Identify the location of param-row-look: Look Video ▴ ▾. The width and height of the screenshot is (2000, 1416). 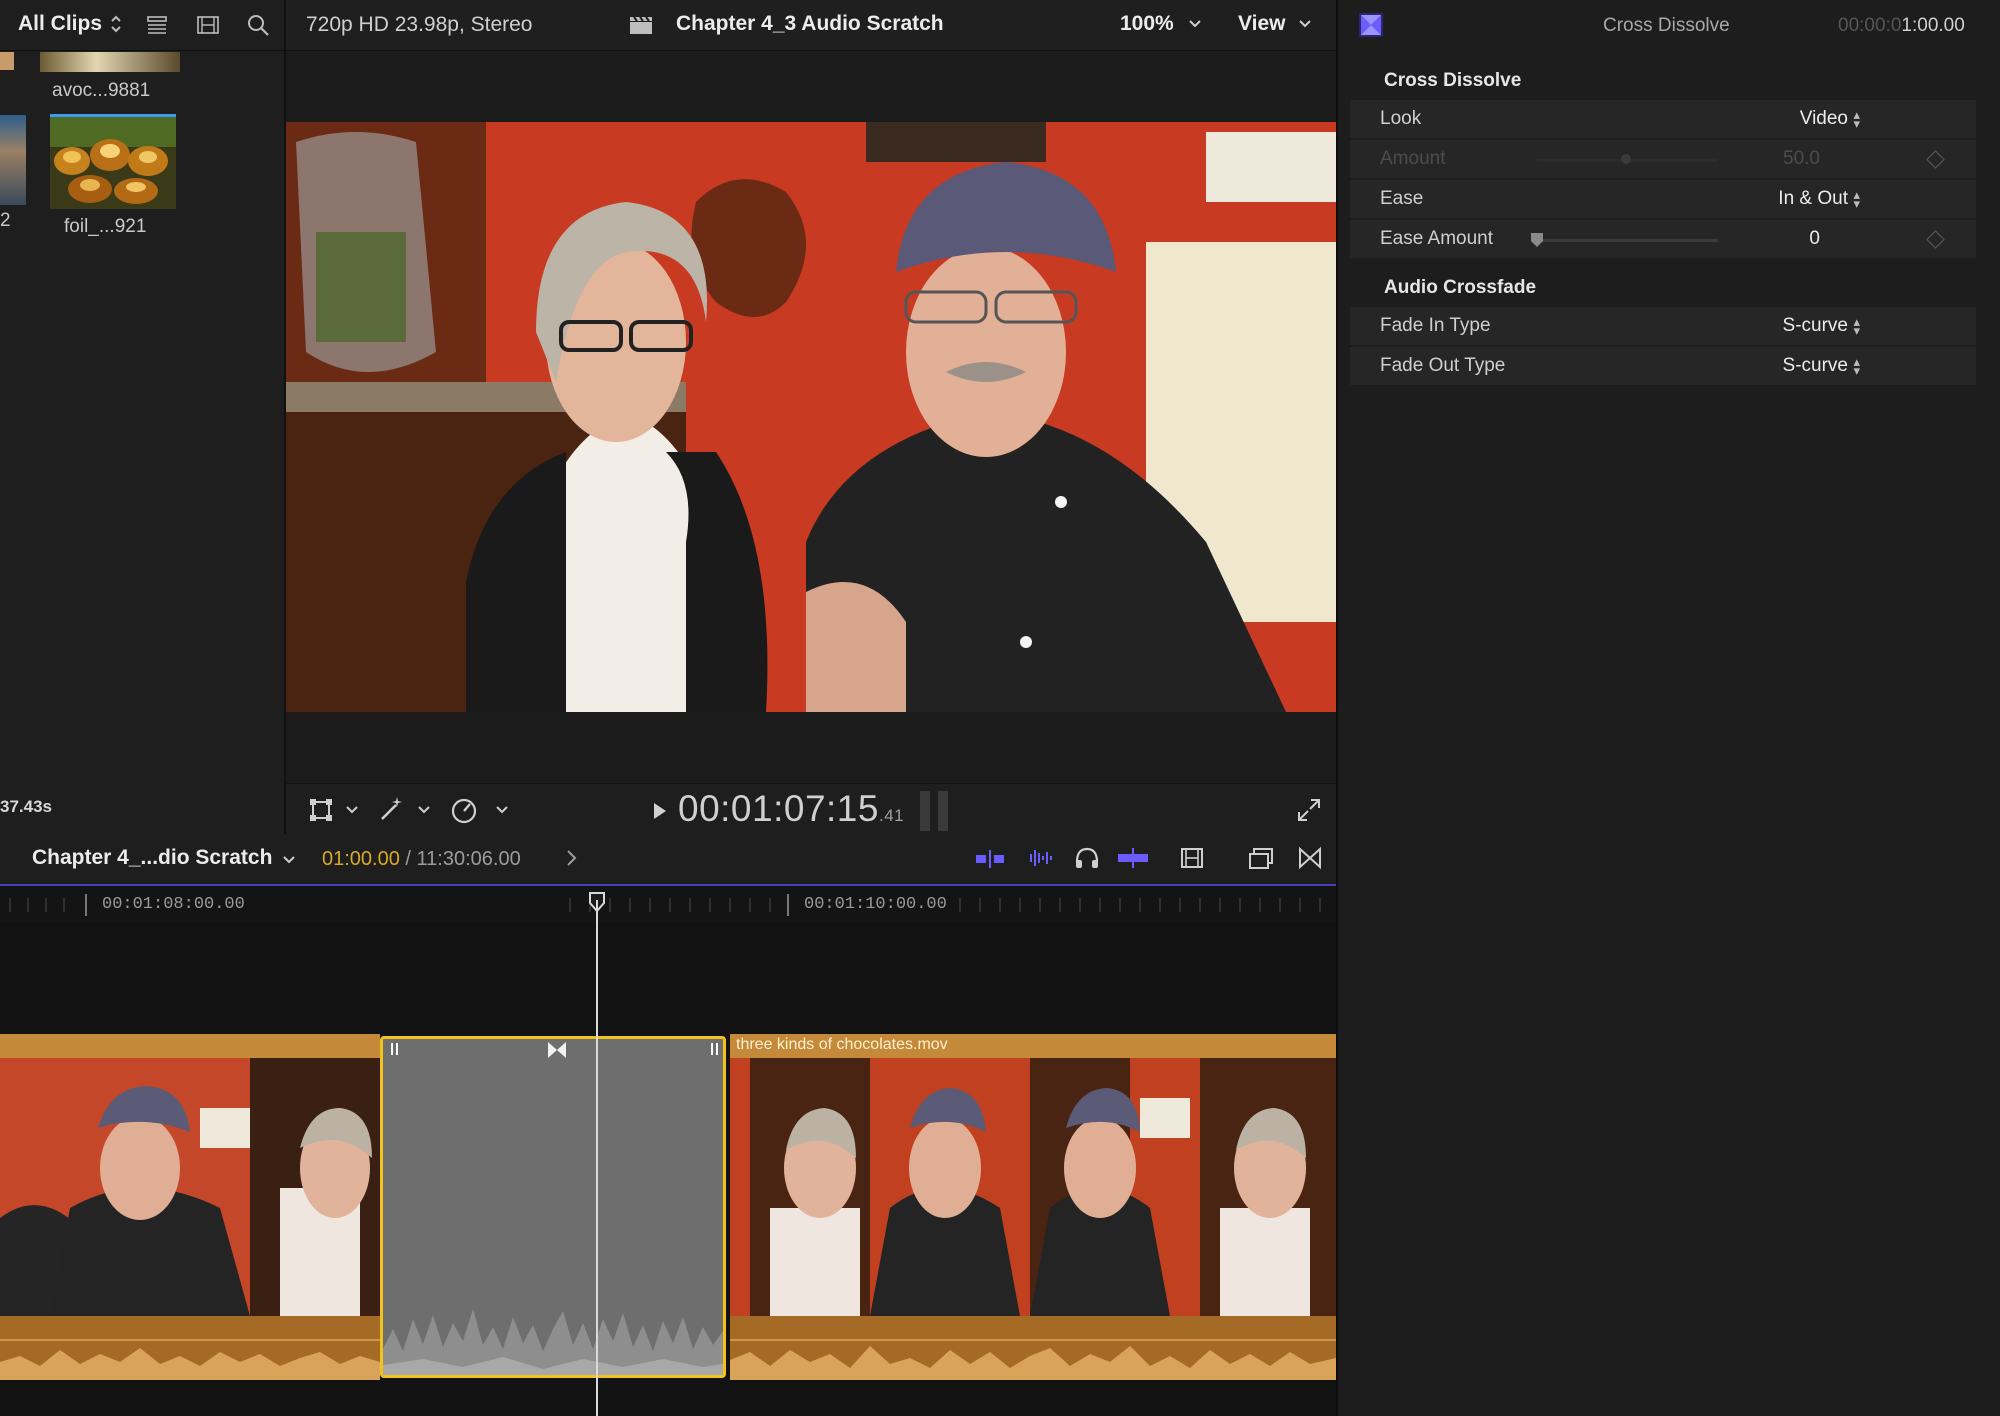
(1663, 120).